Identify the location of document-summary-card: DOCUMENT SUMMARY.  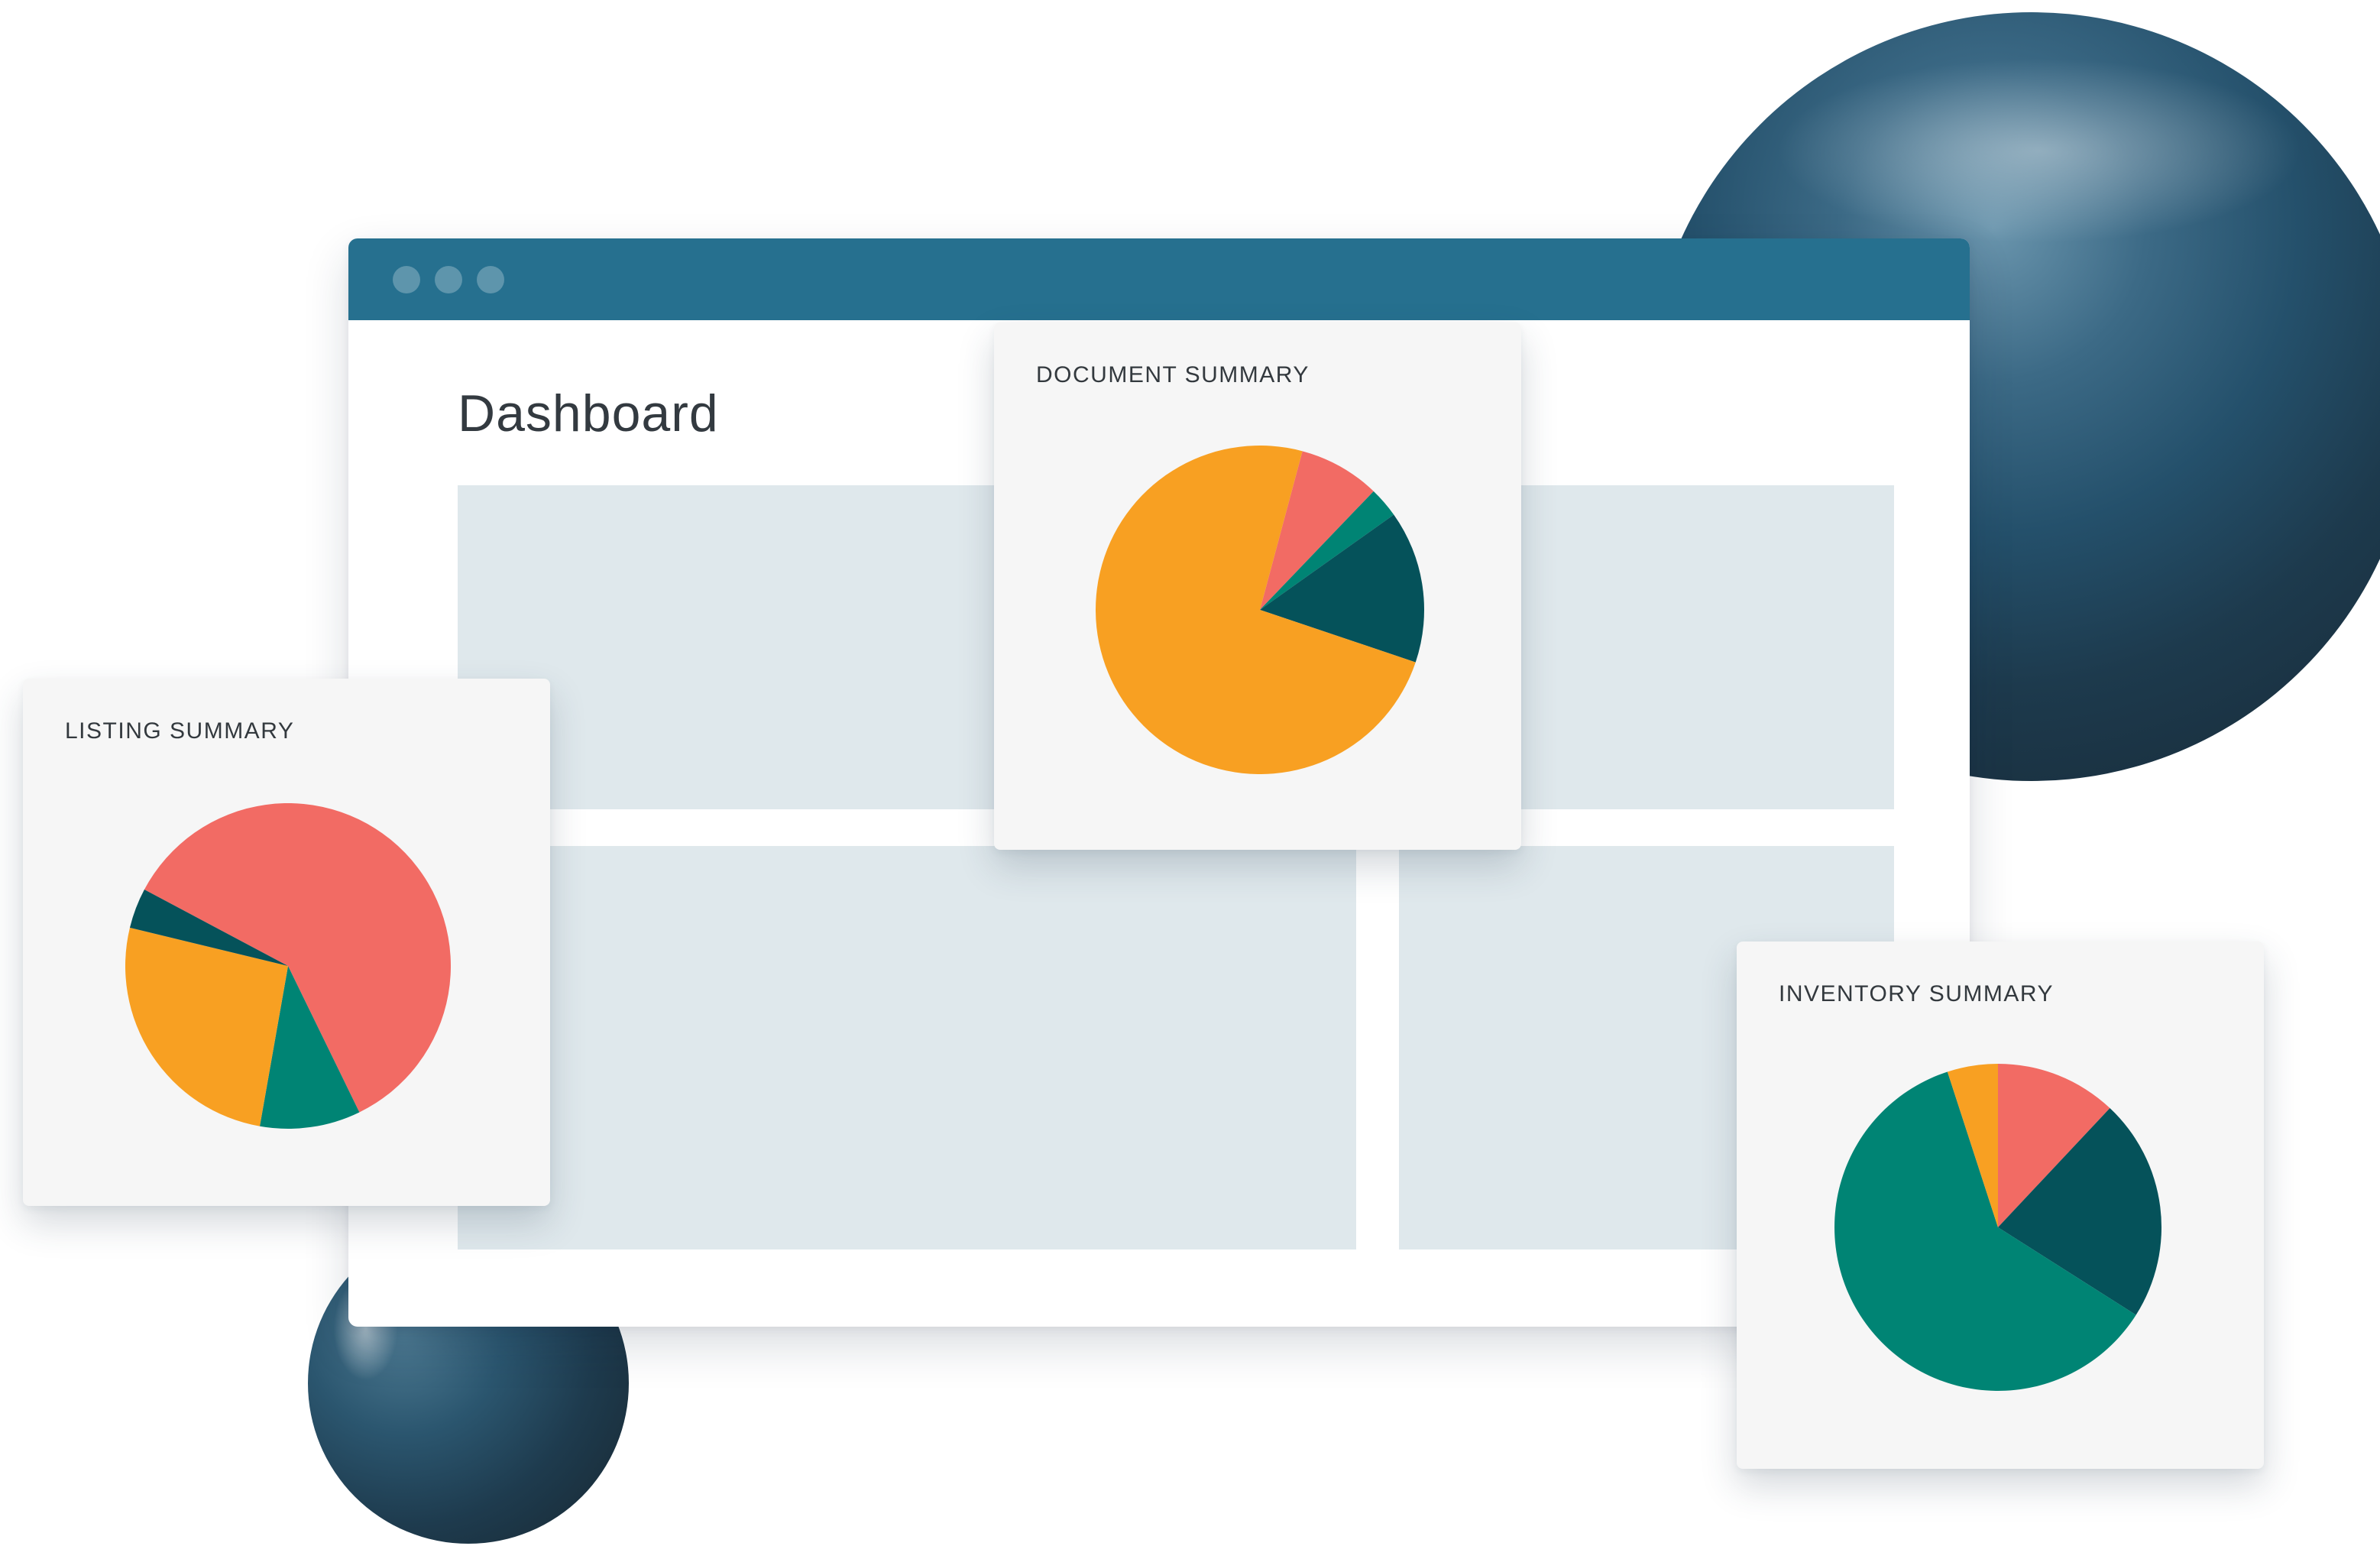
(1257, 586).